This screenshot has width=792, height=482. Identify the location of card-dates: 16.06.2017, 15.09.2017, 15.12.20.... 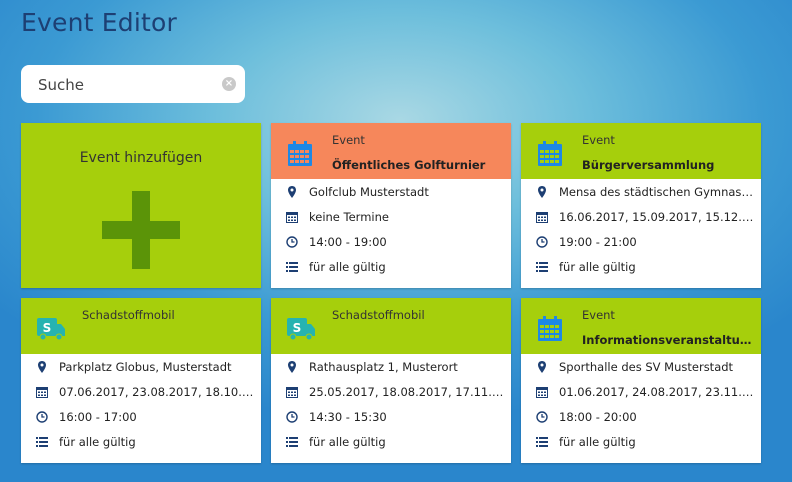
(657, 217).